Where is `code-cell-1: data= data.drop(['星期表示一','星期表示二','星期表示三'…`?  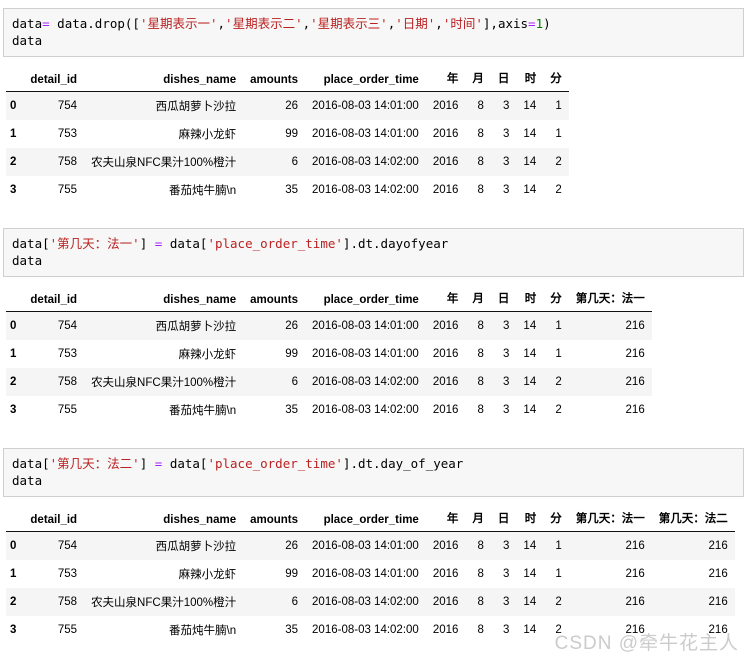
code-cell-1: data= data.drop(['星期表示一','星期表示二','星期表示三'… is located at coordinates (373, 32).